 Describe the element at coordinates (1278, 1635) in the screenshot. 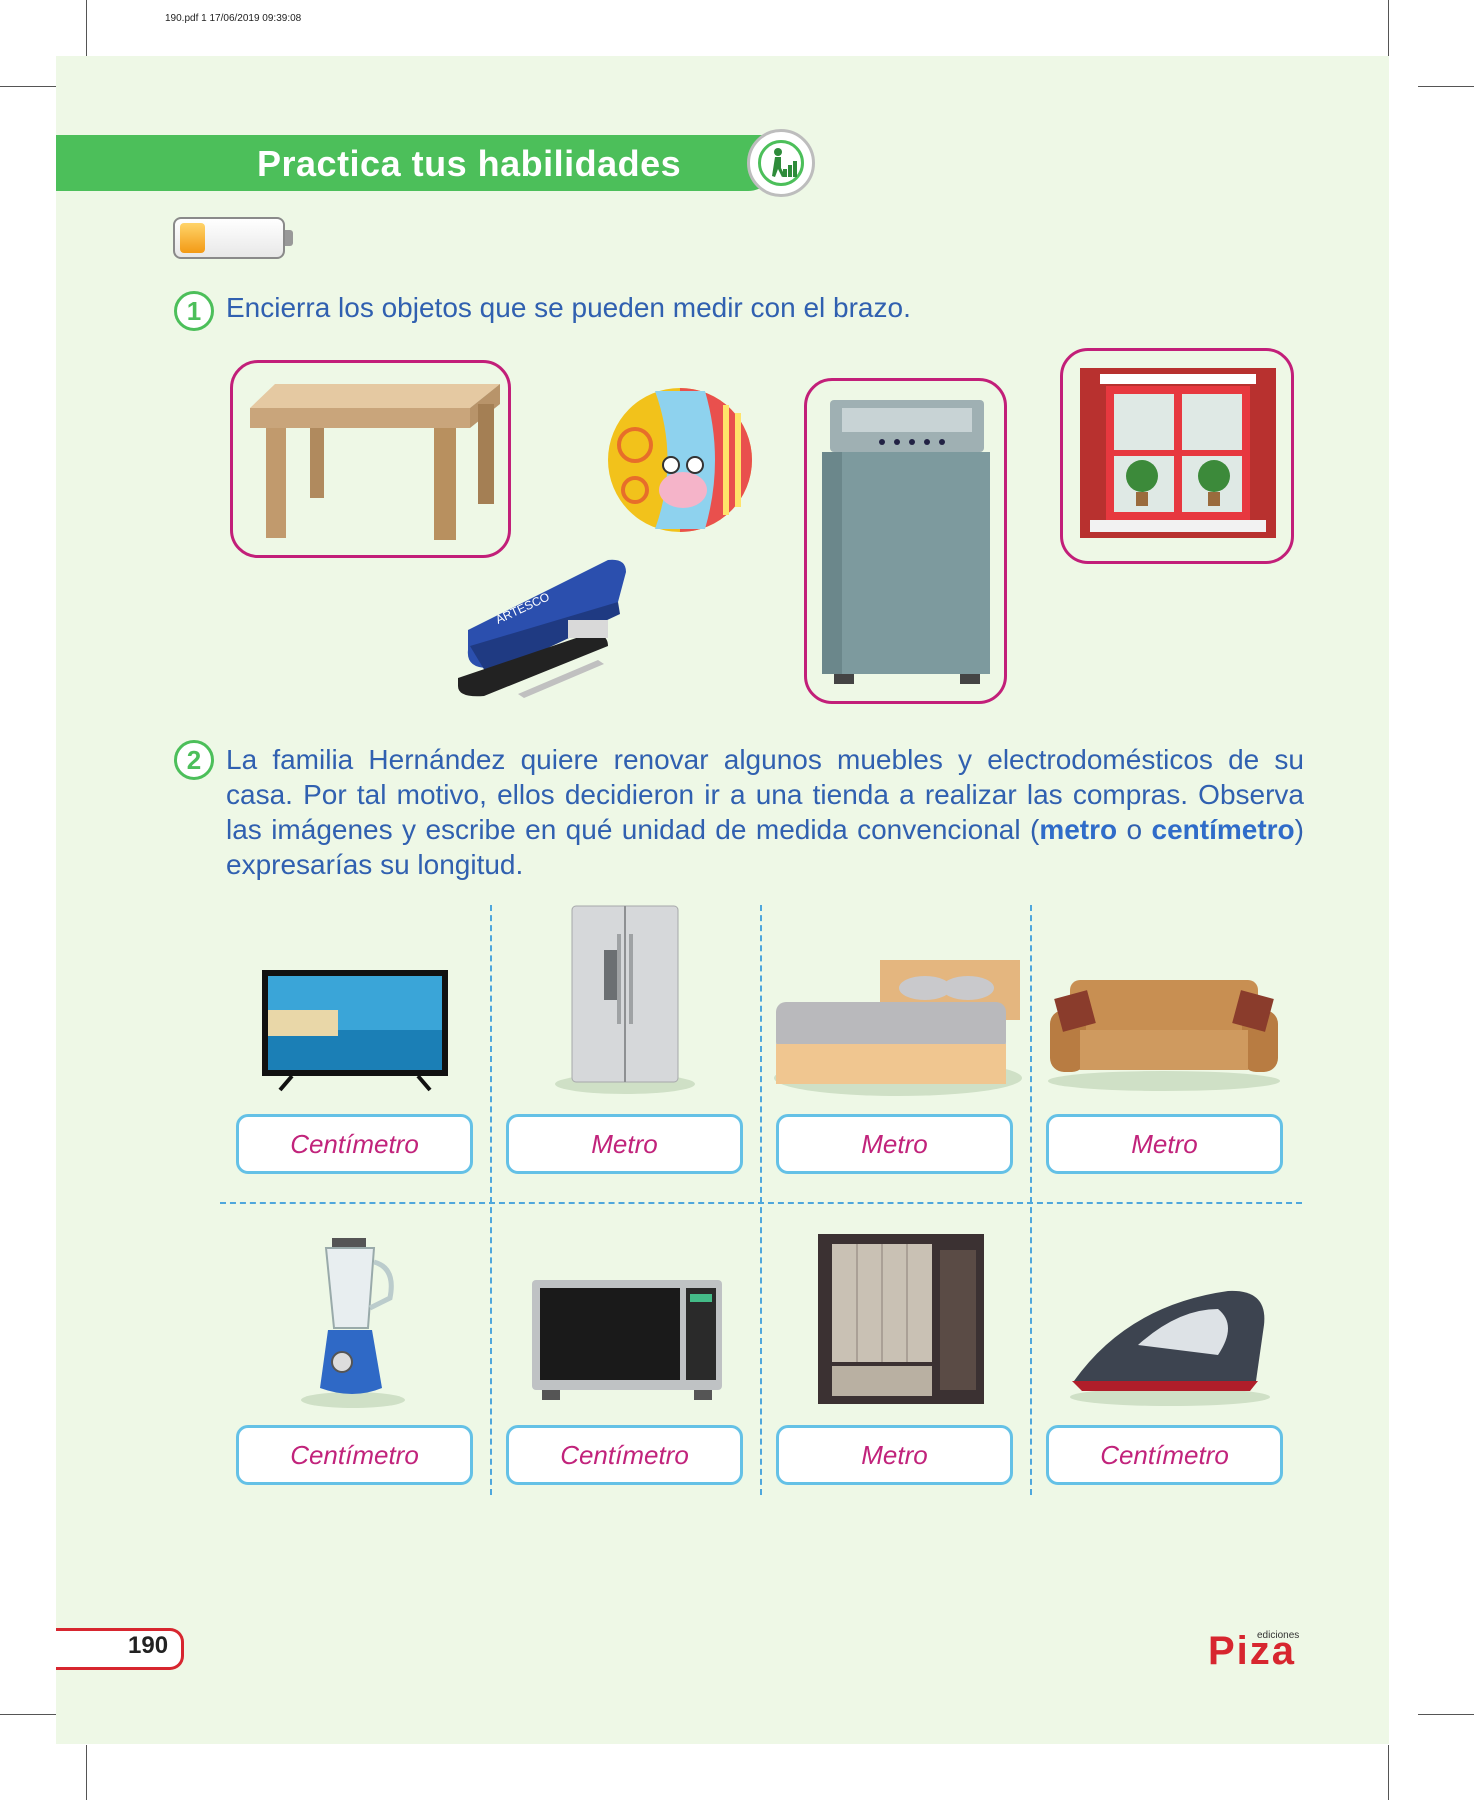

I see `publisher-logo-small: ediciones` at that location.